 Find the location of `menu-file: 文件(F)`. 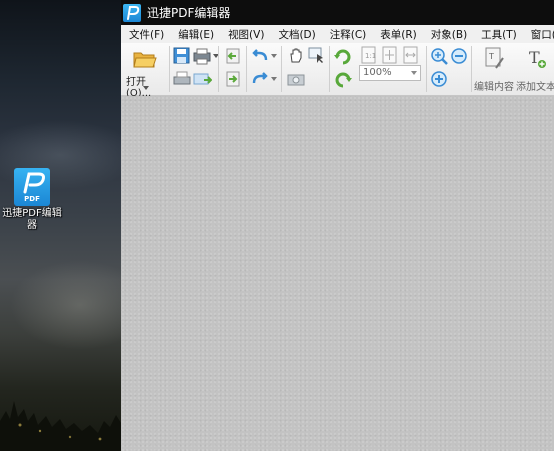

menu-file: 文件(F) is located at coordinates (146, 34).